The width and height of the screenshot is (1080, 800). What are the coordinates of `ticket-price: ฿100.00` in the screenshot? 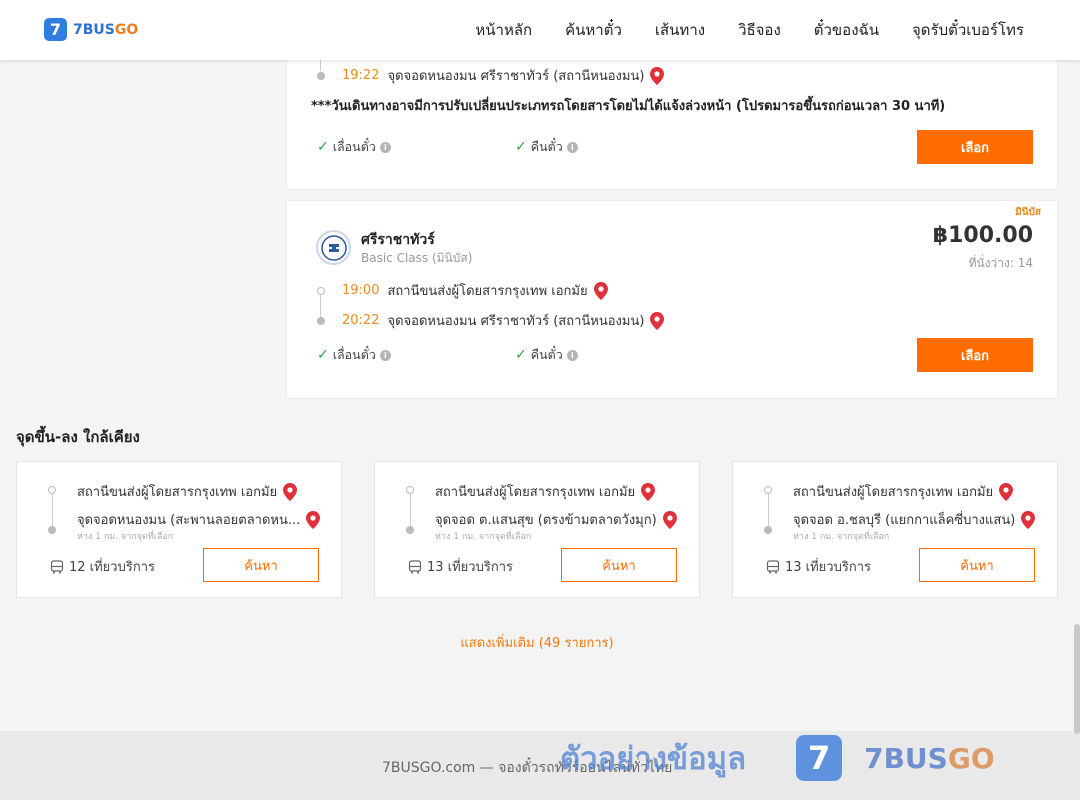 It's located at (982, 235).